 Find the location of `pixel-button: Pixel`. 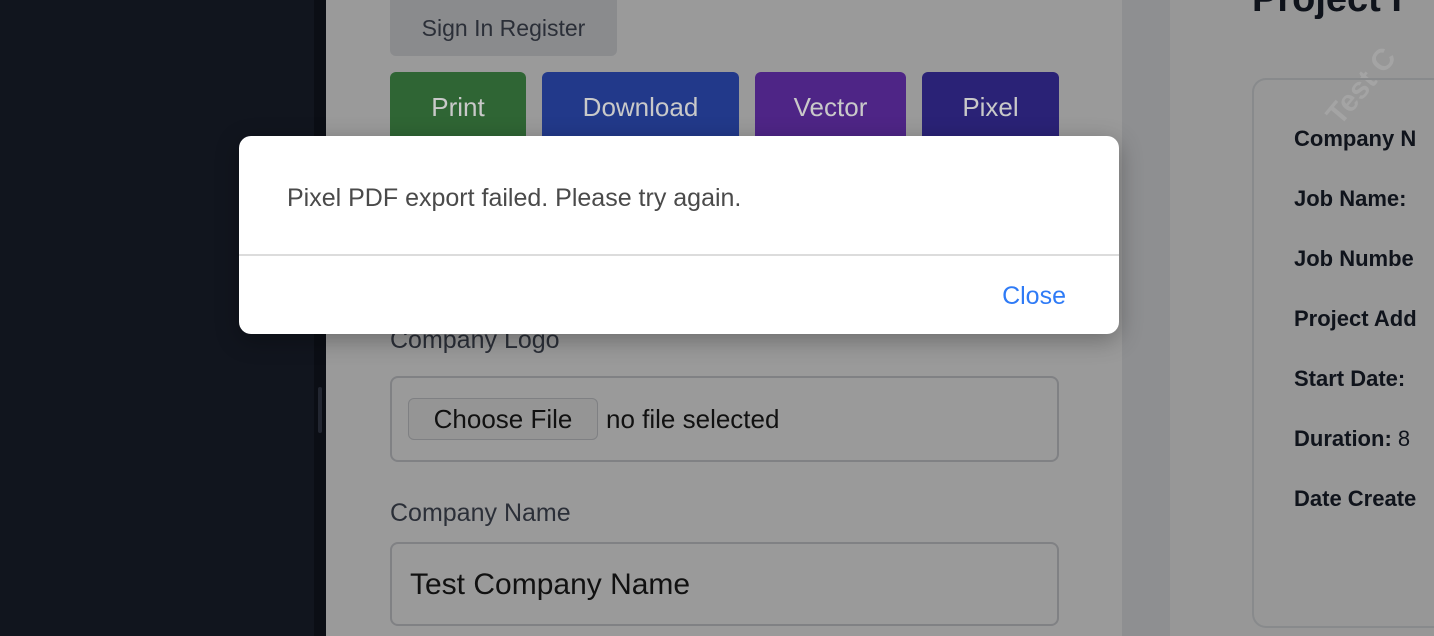

pixel-button: Pixel is located at coordinates (990, 107).